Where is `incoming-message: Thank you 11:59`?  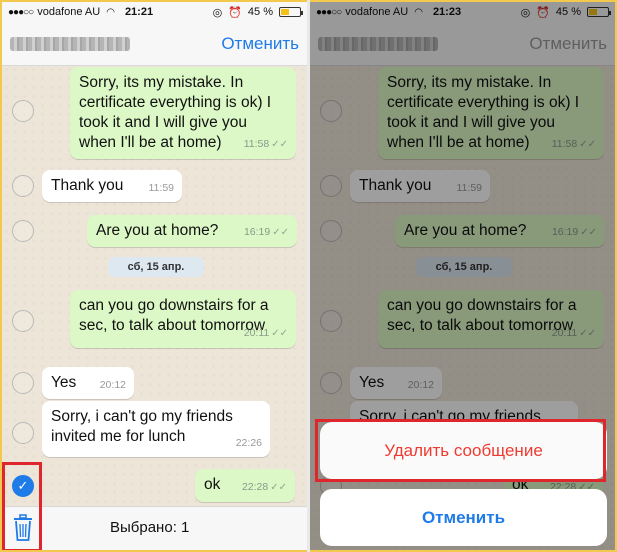
incoming-message: Thank you 11:59 is located at coordinates (112, 186).